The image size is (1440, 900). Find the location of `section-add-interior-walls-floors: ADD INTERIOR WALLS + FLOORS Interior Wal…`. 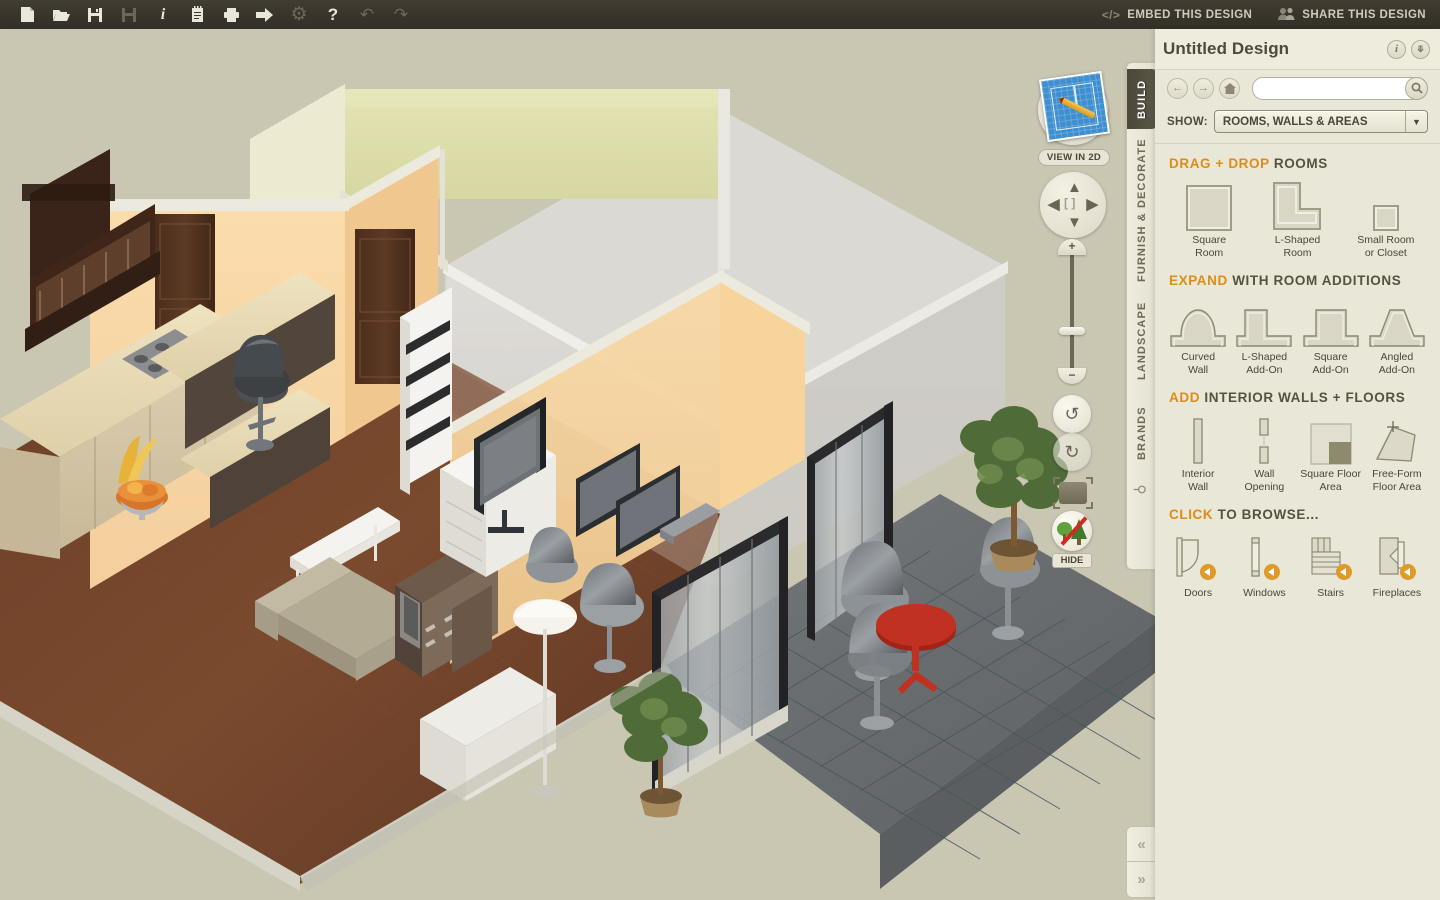

section-add-interior-walls-floors: ADD INTERIOR WALLS + FLOORS Interior Wal… is located at coordinates (1297, 441).